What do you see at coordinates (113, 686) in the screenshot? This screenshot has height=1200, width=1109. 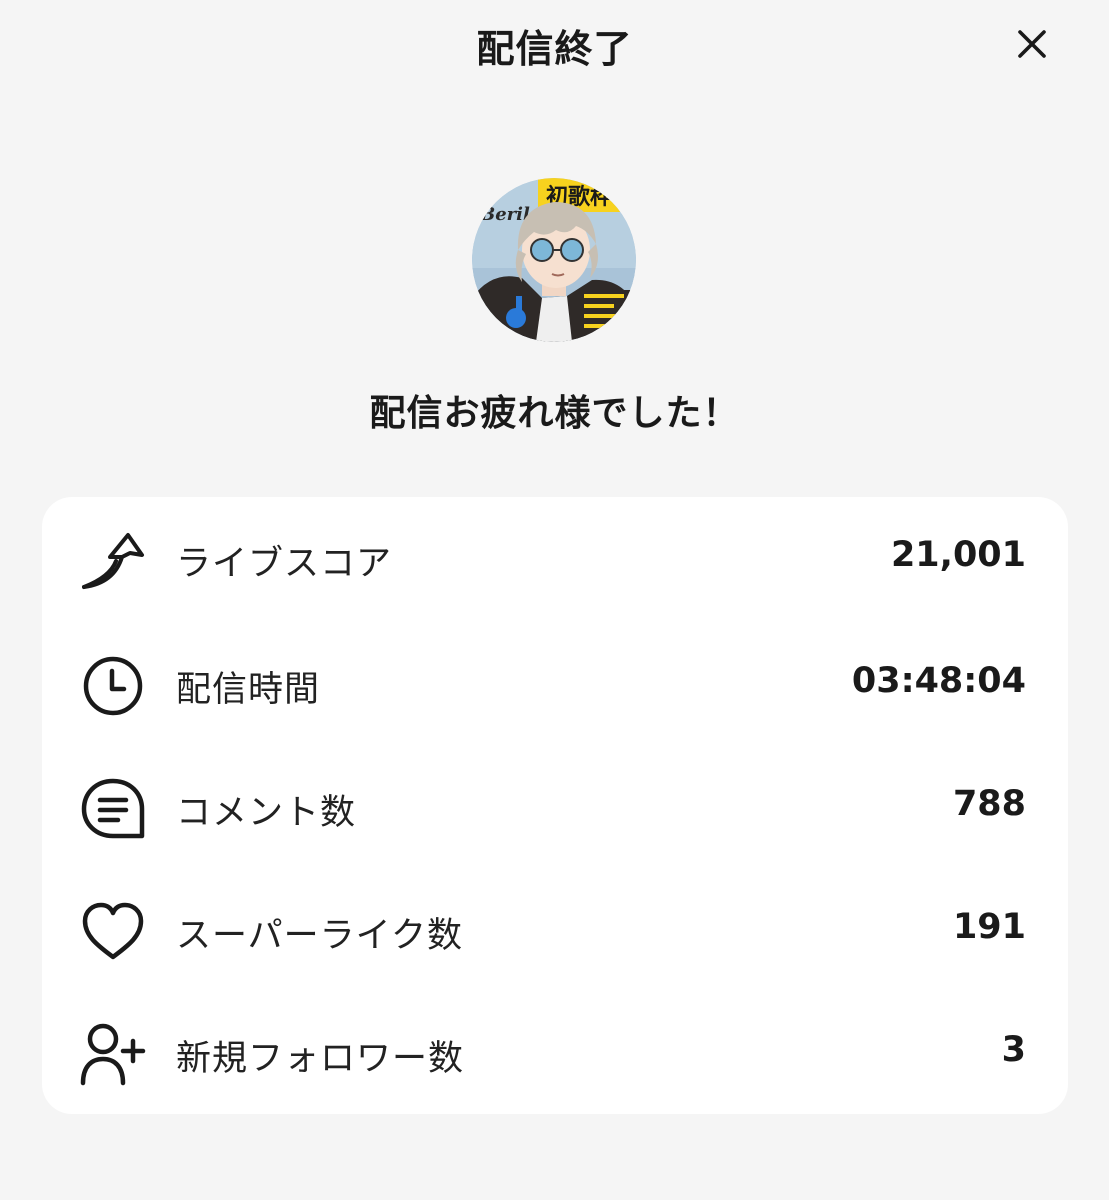 I see `clock-icon` at bounding box center [113, 686].